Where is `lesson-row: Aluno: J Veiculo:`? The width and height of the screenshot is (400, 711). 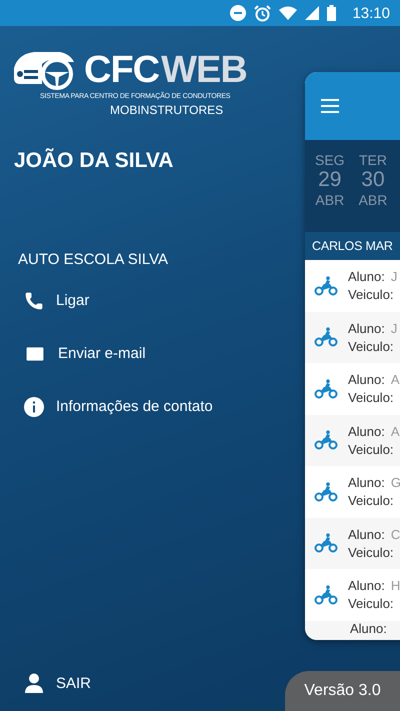 lesson-row: Aluno: J Veiculo: is located at coordinates (352, 337).